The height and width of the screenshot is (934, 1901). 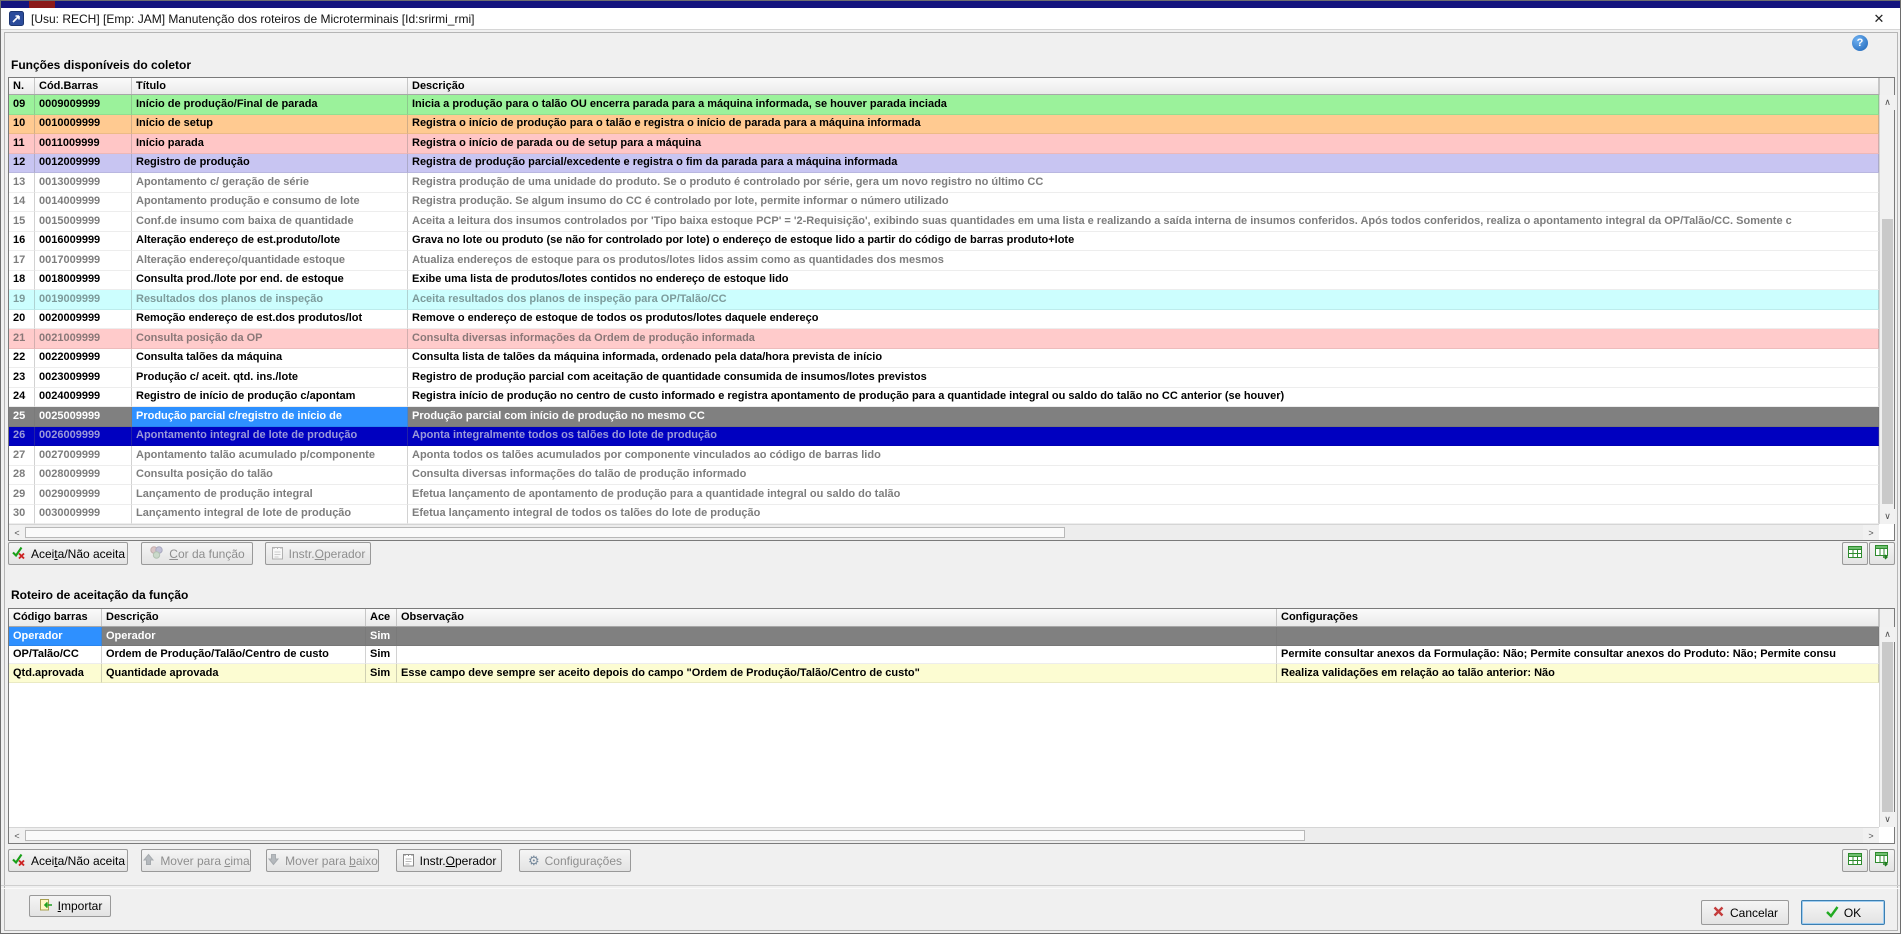 I want to click on column-header: Configurações, so click(x=1578, y=617).